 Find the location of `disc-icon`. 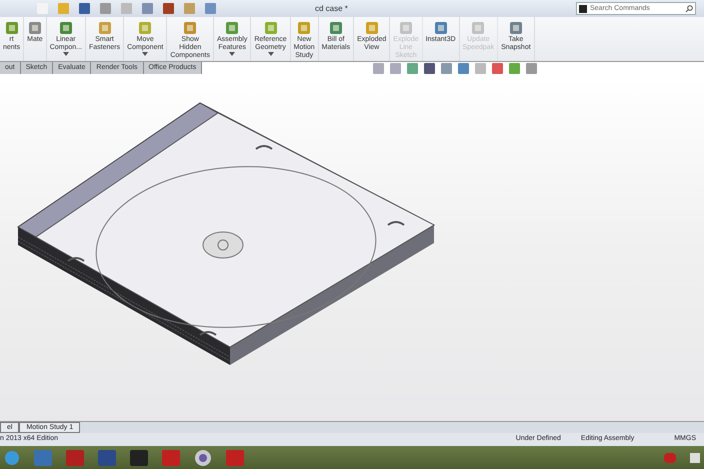

disc-icon is located at coordinates (203, 457).